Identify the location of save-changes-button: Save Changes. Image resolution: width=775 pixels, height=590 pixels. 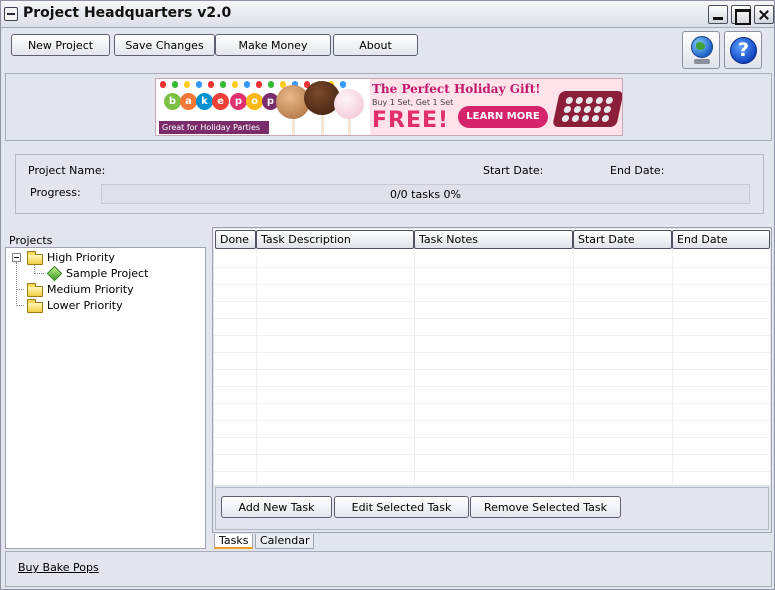
(164, 45).